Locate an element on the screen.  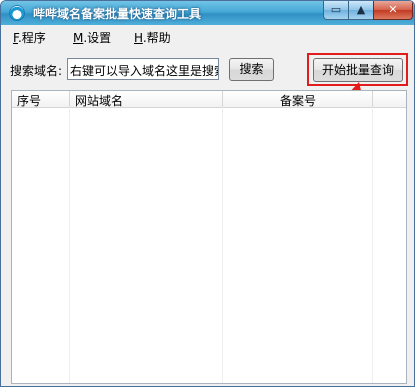
menu-accel: M is located at coordinates (78, 38).